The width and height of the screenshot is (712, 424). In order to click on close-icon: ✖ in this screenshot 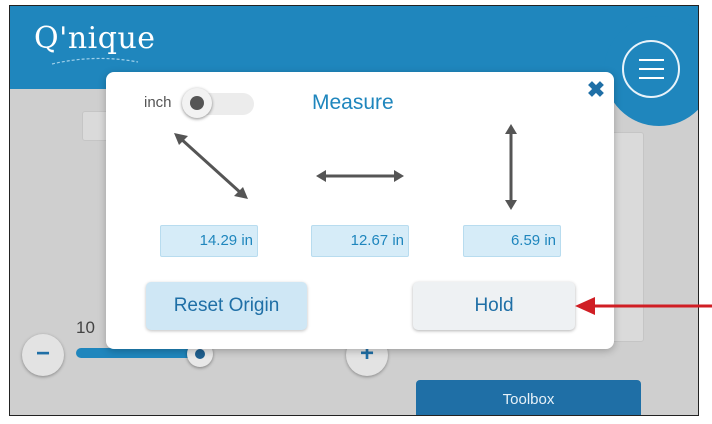, I will do `click(596, 90)`.